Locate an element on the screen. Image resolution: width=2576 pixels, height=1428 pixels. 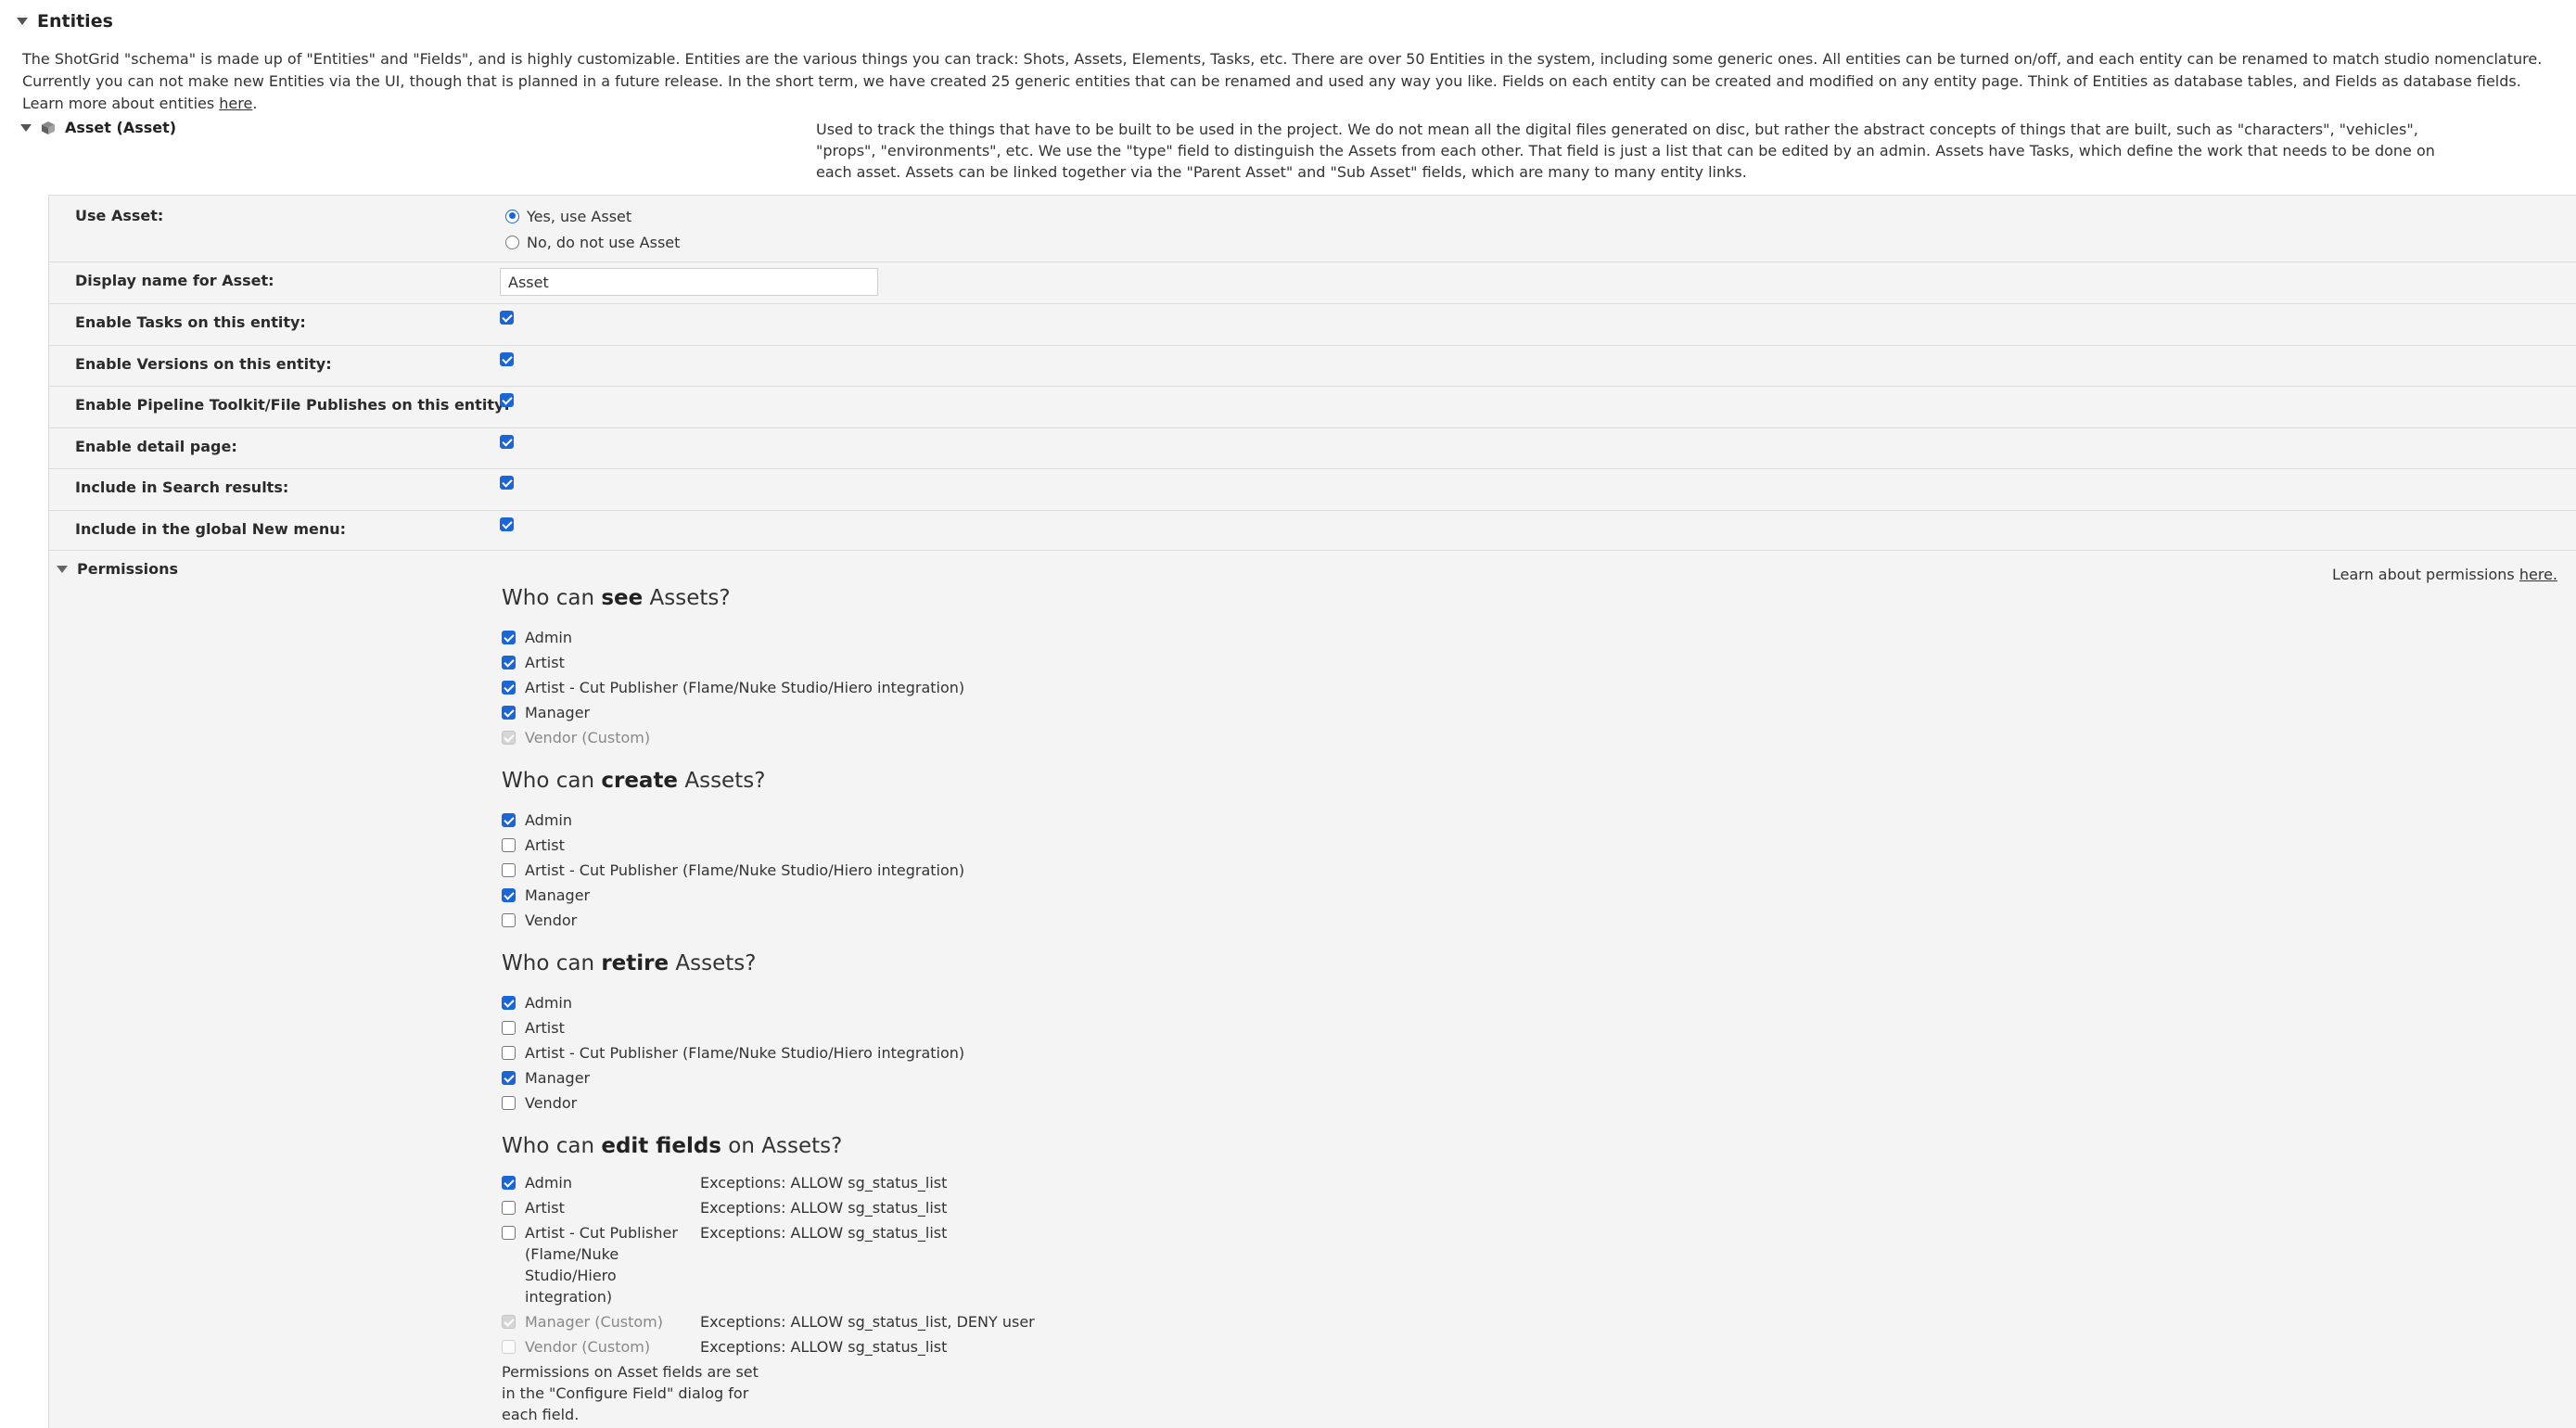
use-asset-no-radio is located at coordinates (512, 242).